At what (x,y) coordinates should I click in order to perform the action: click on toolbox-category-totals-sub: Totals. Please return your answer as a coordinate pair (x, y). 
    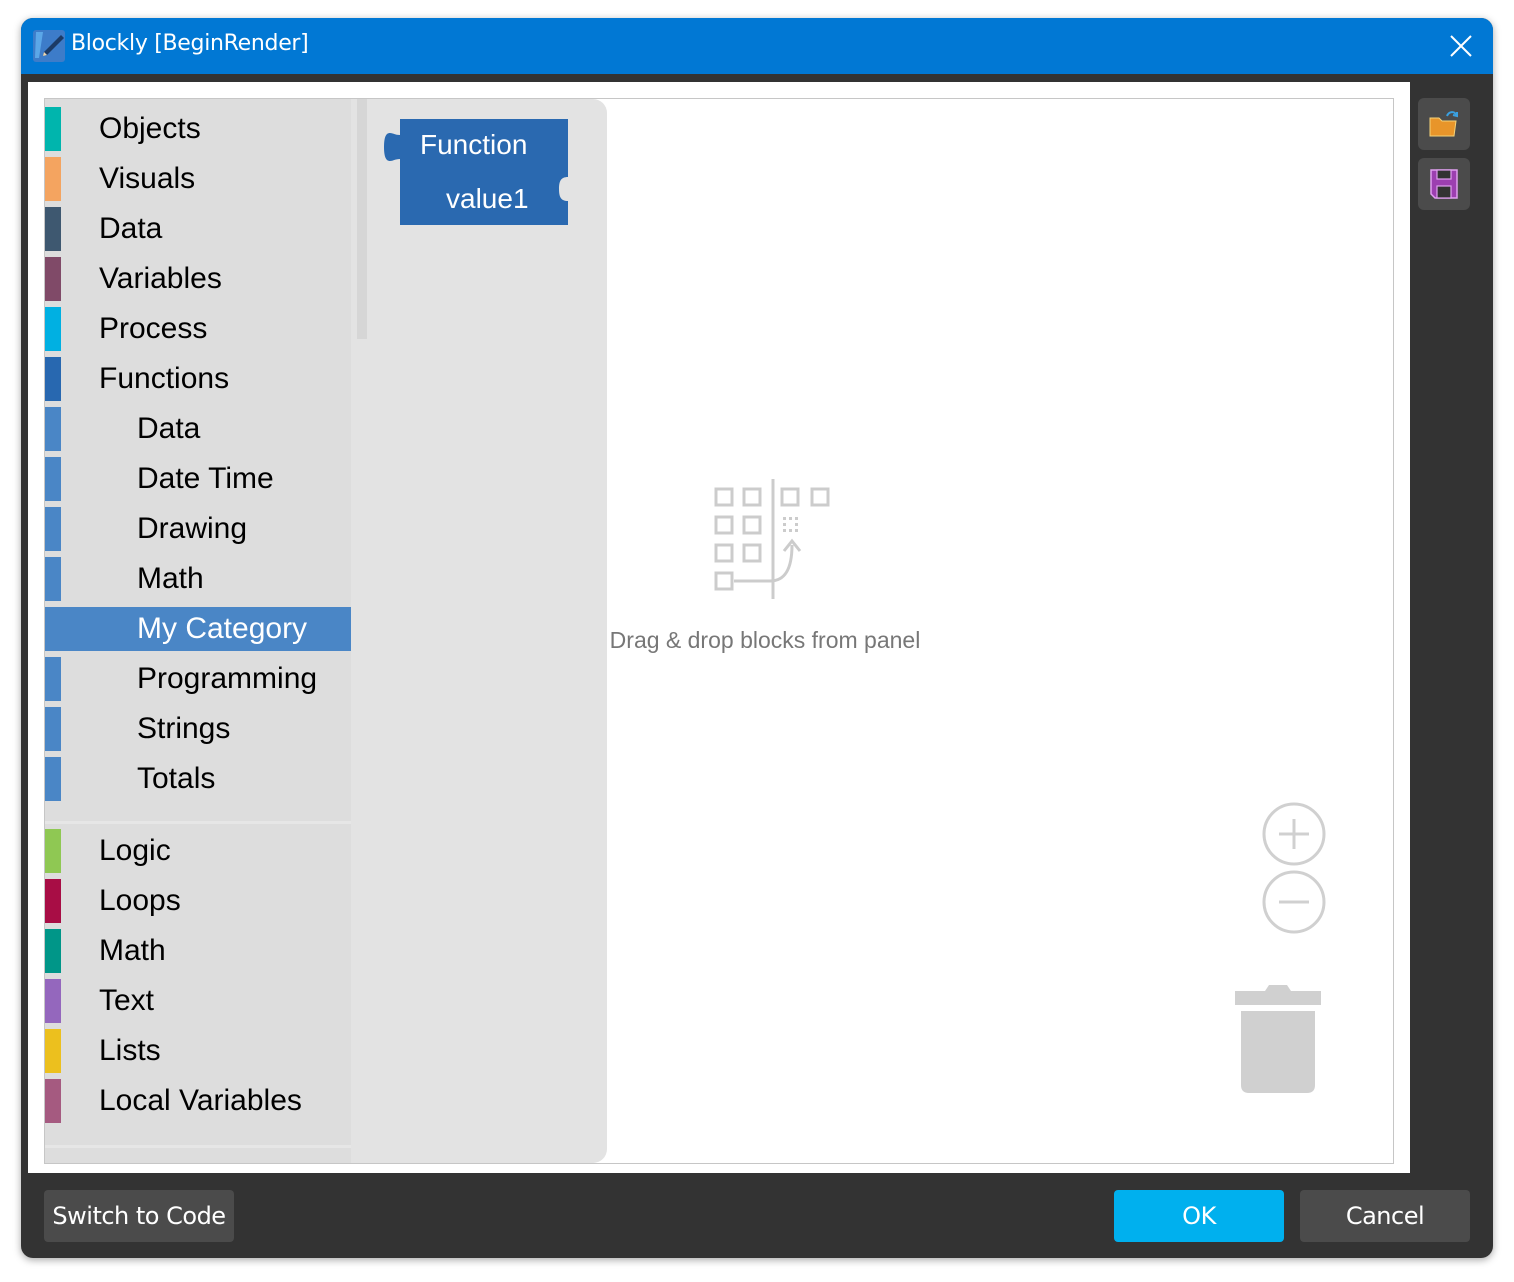
    Looking at the image, I should click on (198, 779).